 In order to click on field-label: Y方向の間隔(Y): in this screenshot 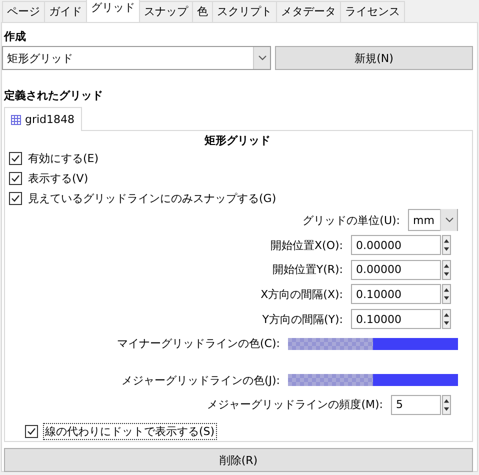, I will do `click(302, 319)`.